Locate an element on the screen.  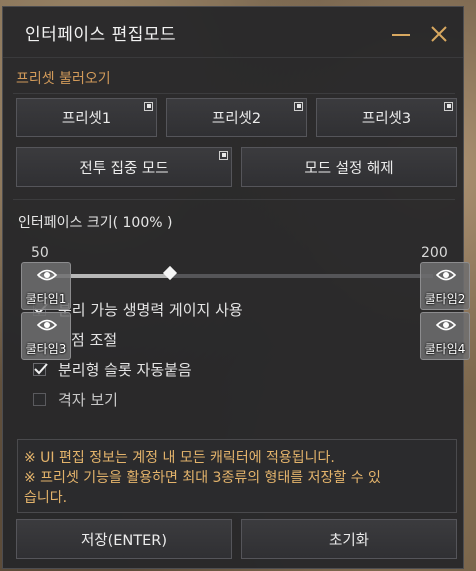
preset-1-label: 프리셋1 is located at coordinates (86, 119).